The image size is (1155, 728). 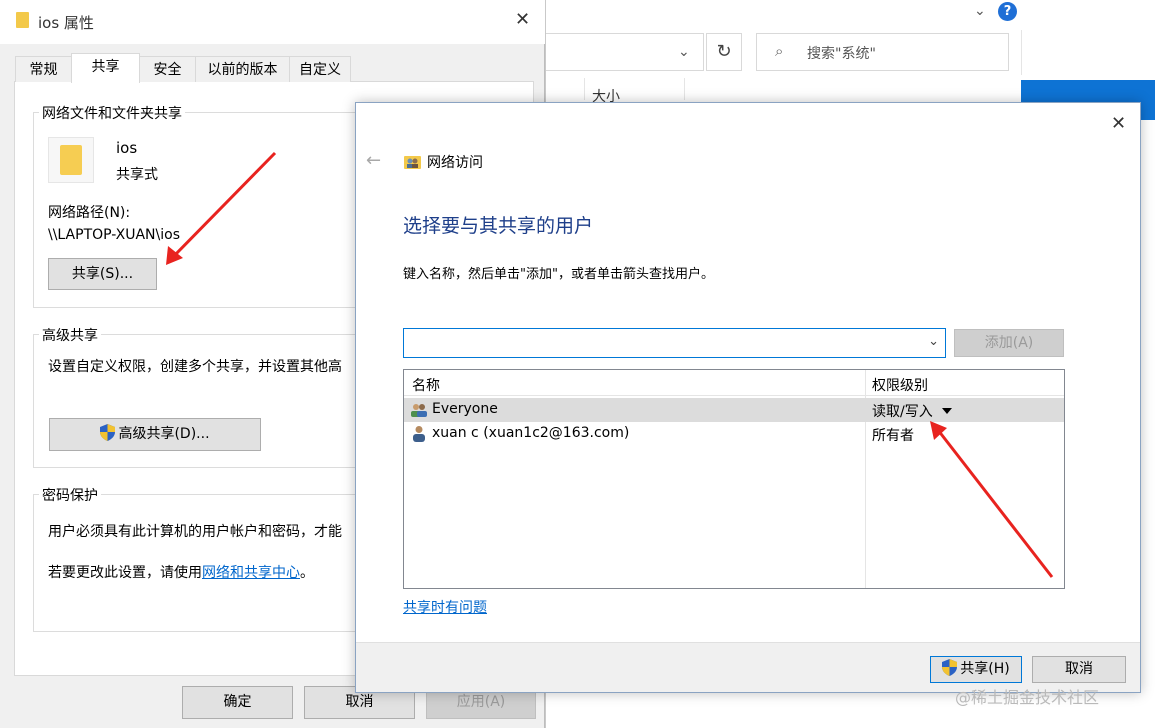 I want to click on dropdown-arrow-icon, so click(x=946, y=411).